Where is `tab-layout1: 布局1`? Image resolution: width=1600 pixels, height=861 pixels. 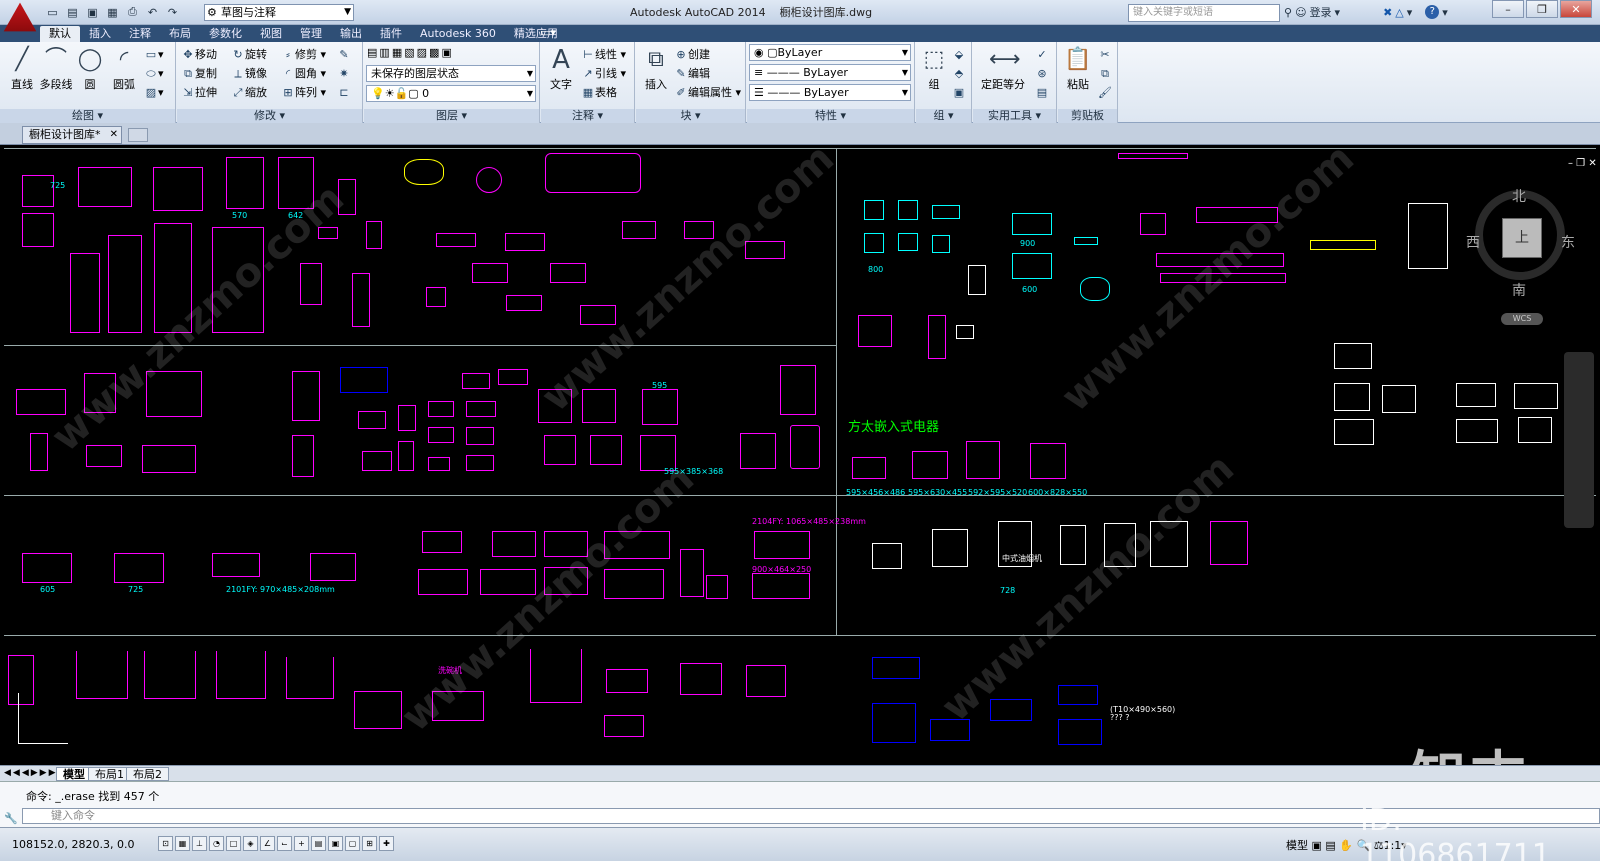 tab-layout1: 布局1 is located at coordinates (109, 774).